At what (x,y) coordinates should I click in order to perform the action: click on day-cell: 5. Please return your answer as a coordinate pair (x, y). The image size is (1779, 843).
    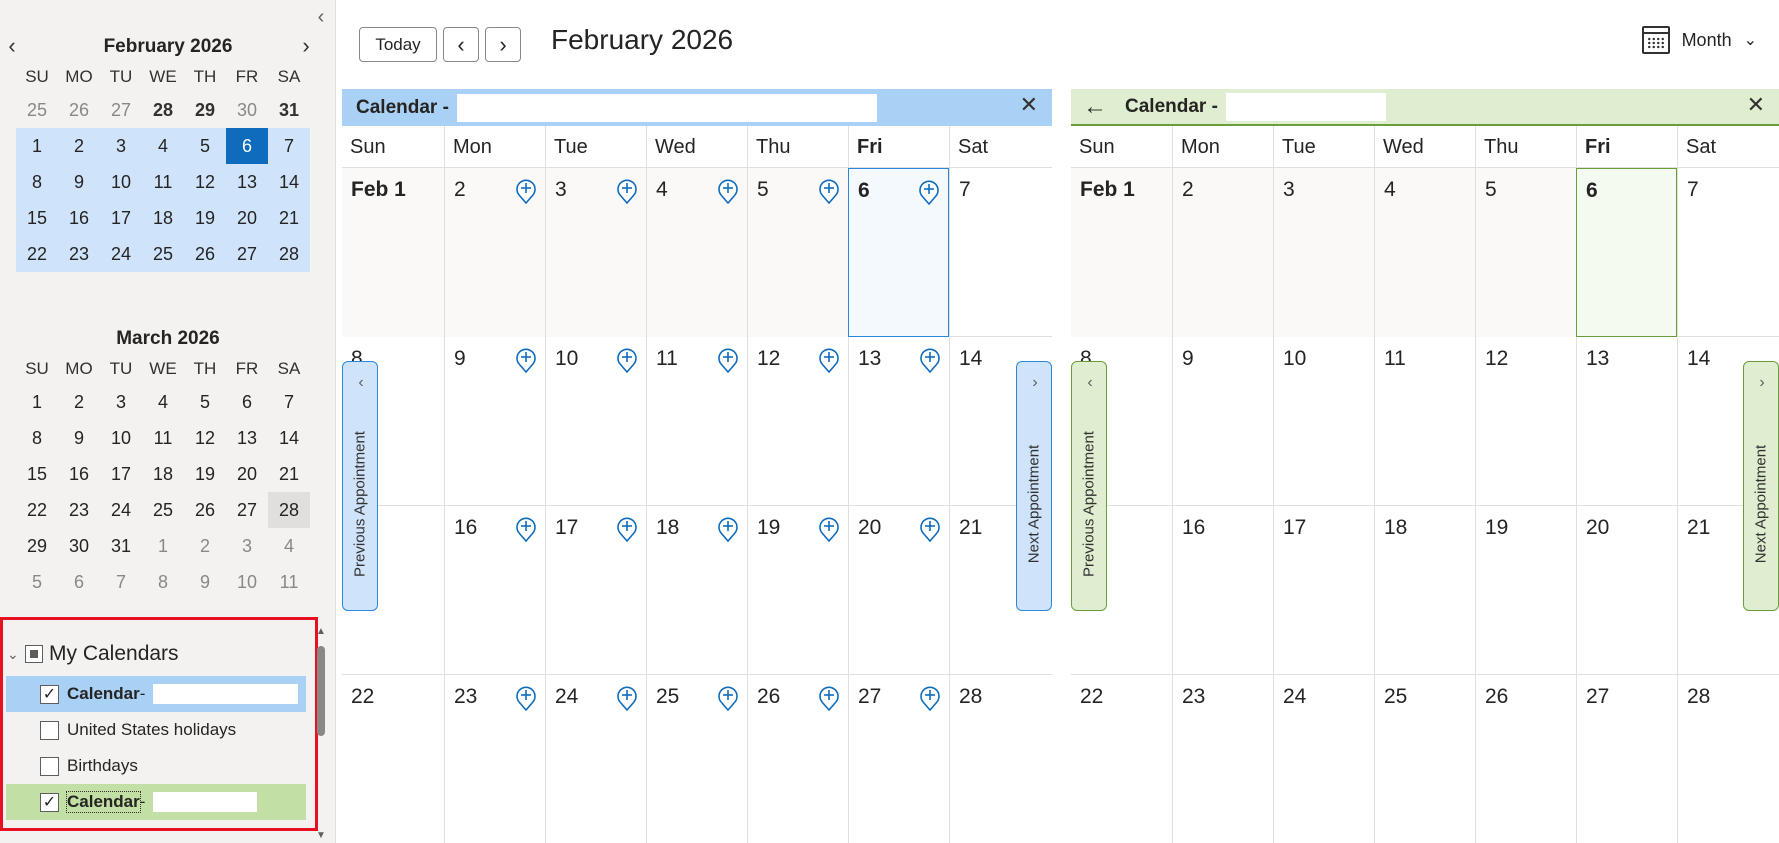
    Looking at the image, I should click on (1525, 252).